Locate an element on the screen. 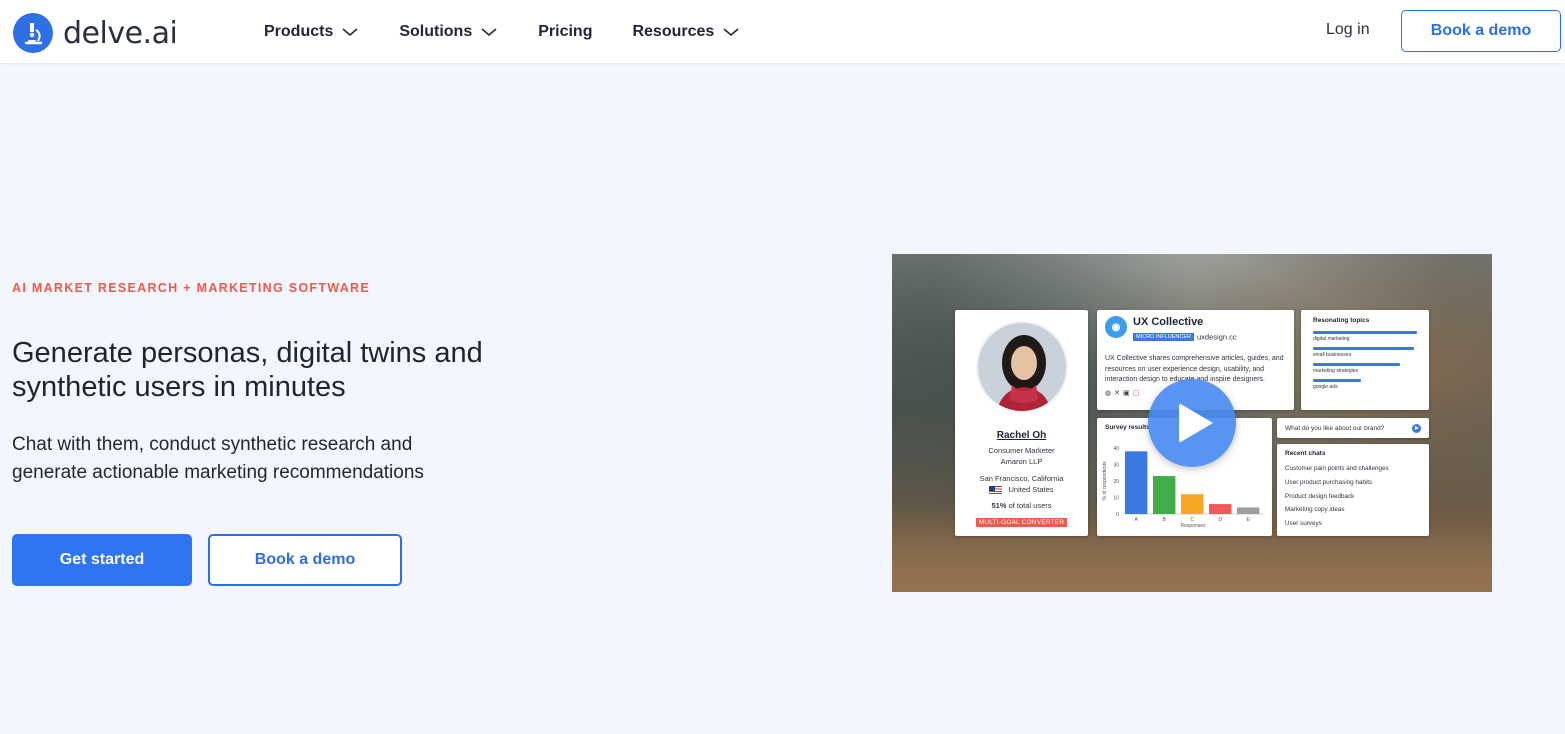  persona-badge: MULTI-GOAL CONVERTER is located at coordinates (1021, 522).